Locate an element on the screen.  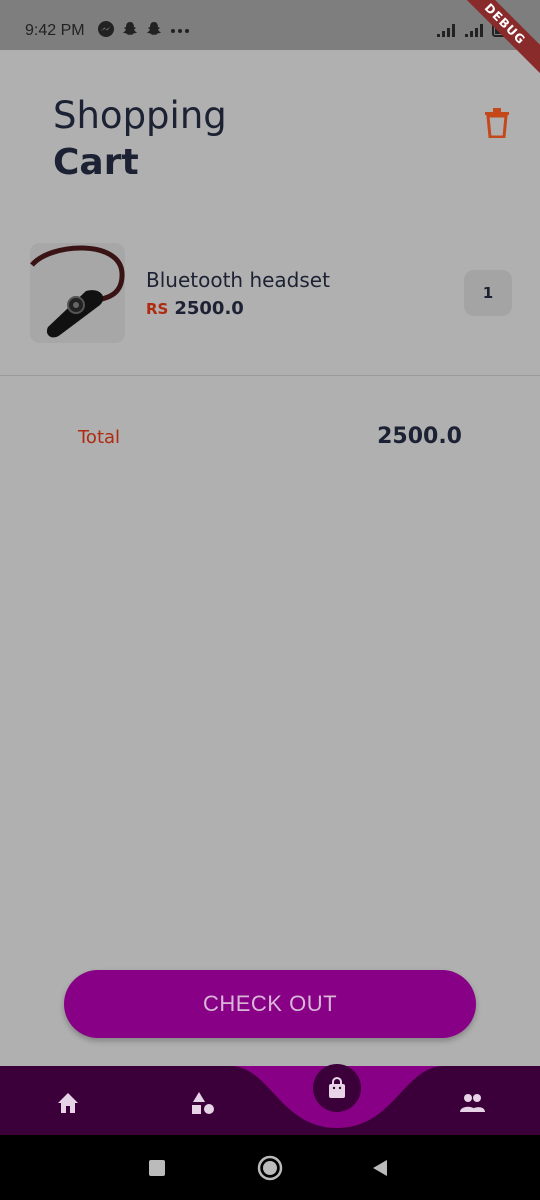
checkout-button: CHECK OUT is located at coordinates (270, 1004).